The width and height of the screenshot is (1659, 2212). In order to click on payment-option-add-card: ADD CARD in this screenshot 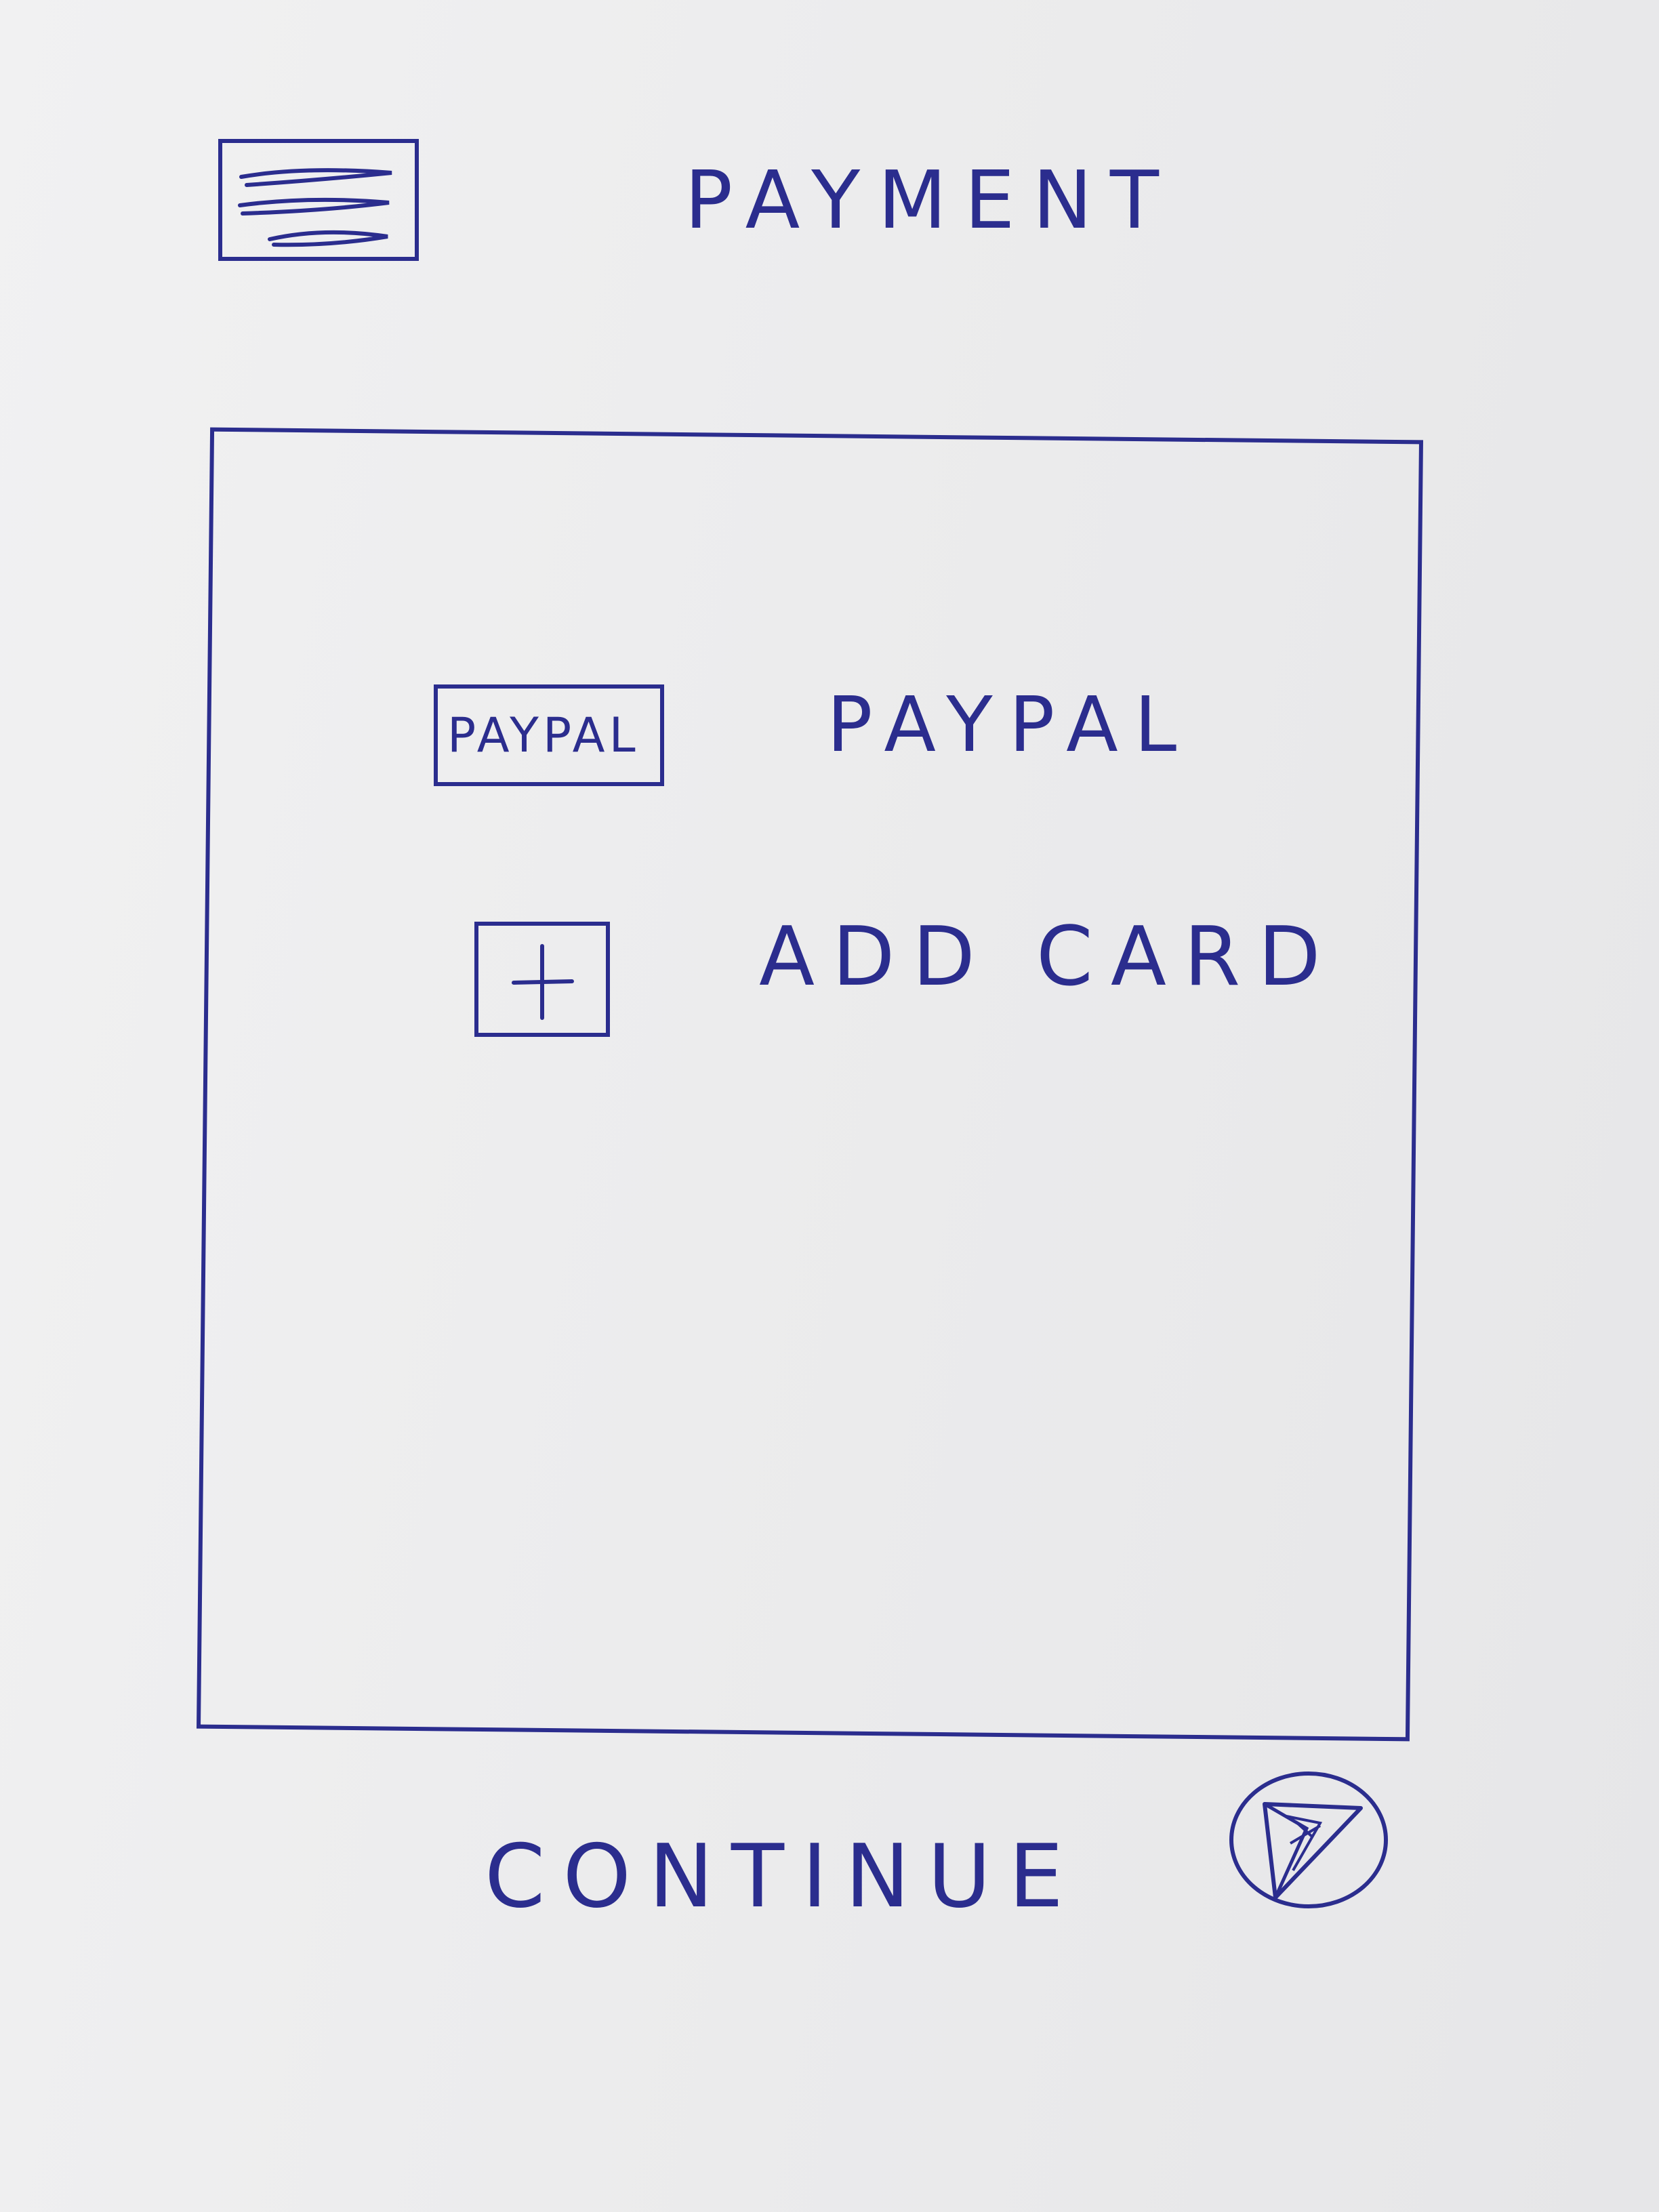, I will do `click(898, 976)`.